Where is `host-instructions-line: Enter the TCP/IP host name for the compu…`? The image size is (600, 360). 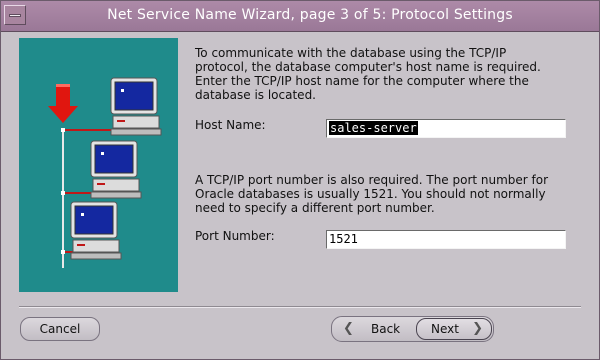 host-instructions-line: Enter the TCP/IP host name for the compu… is located at coordinates (362, 81).